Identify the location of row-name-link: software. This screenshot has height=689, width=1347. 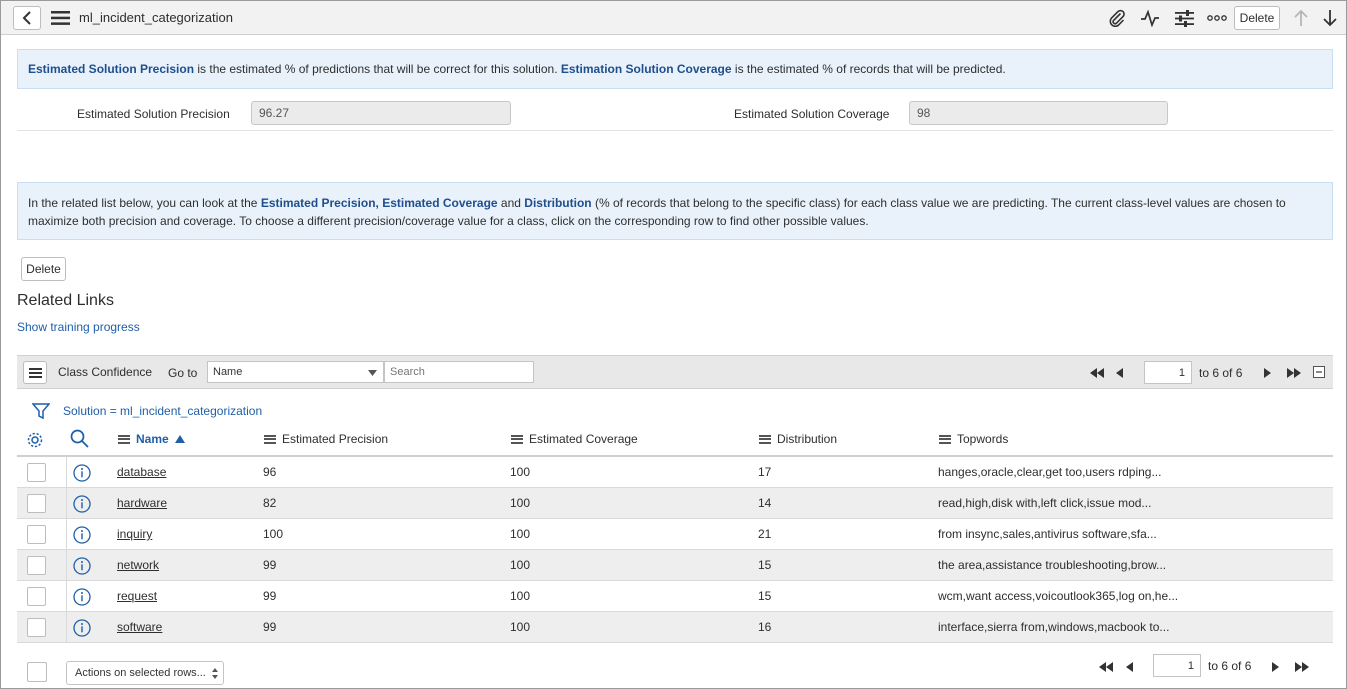
(139, 627).